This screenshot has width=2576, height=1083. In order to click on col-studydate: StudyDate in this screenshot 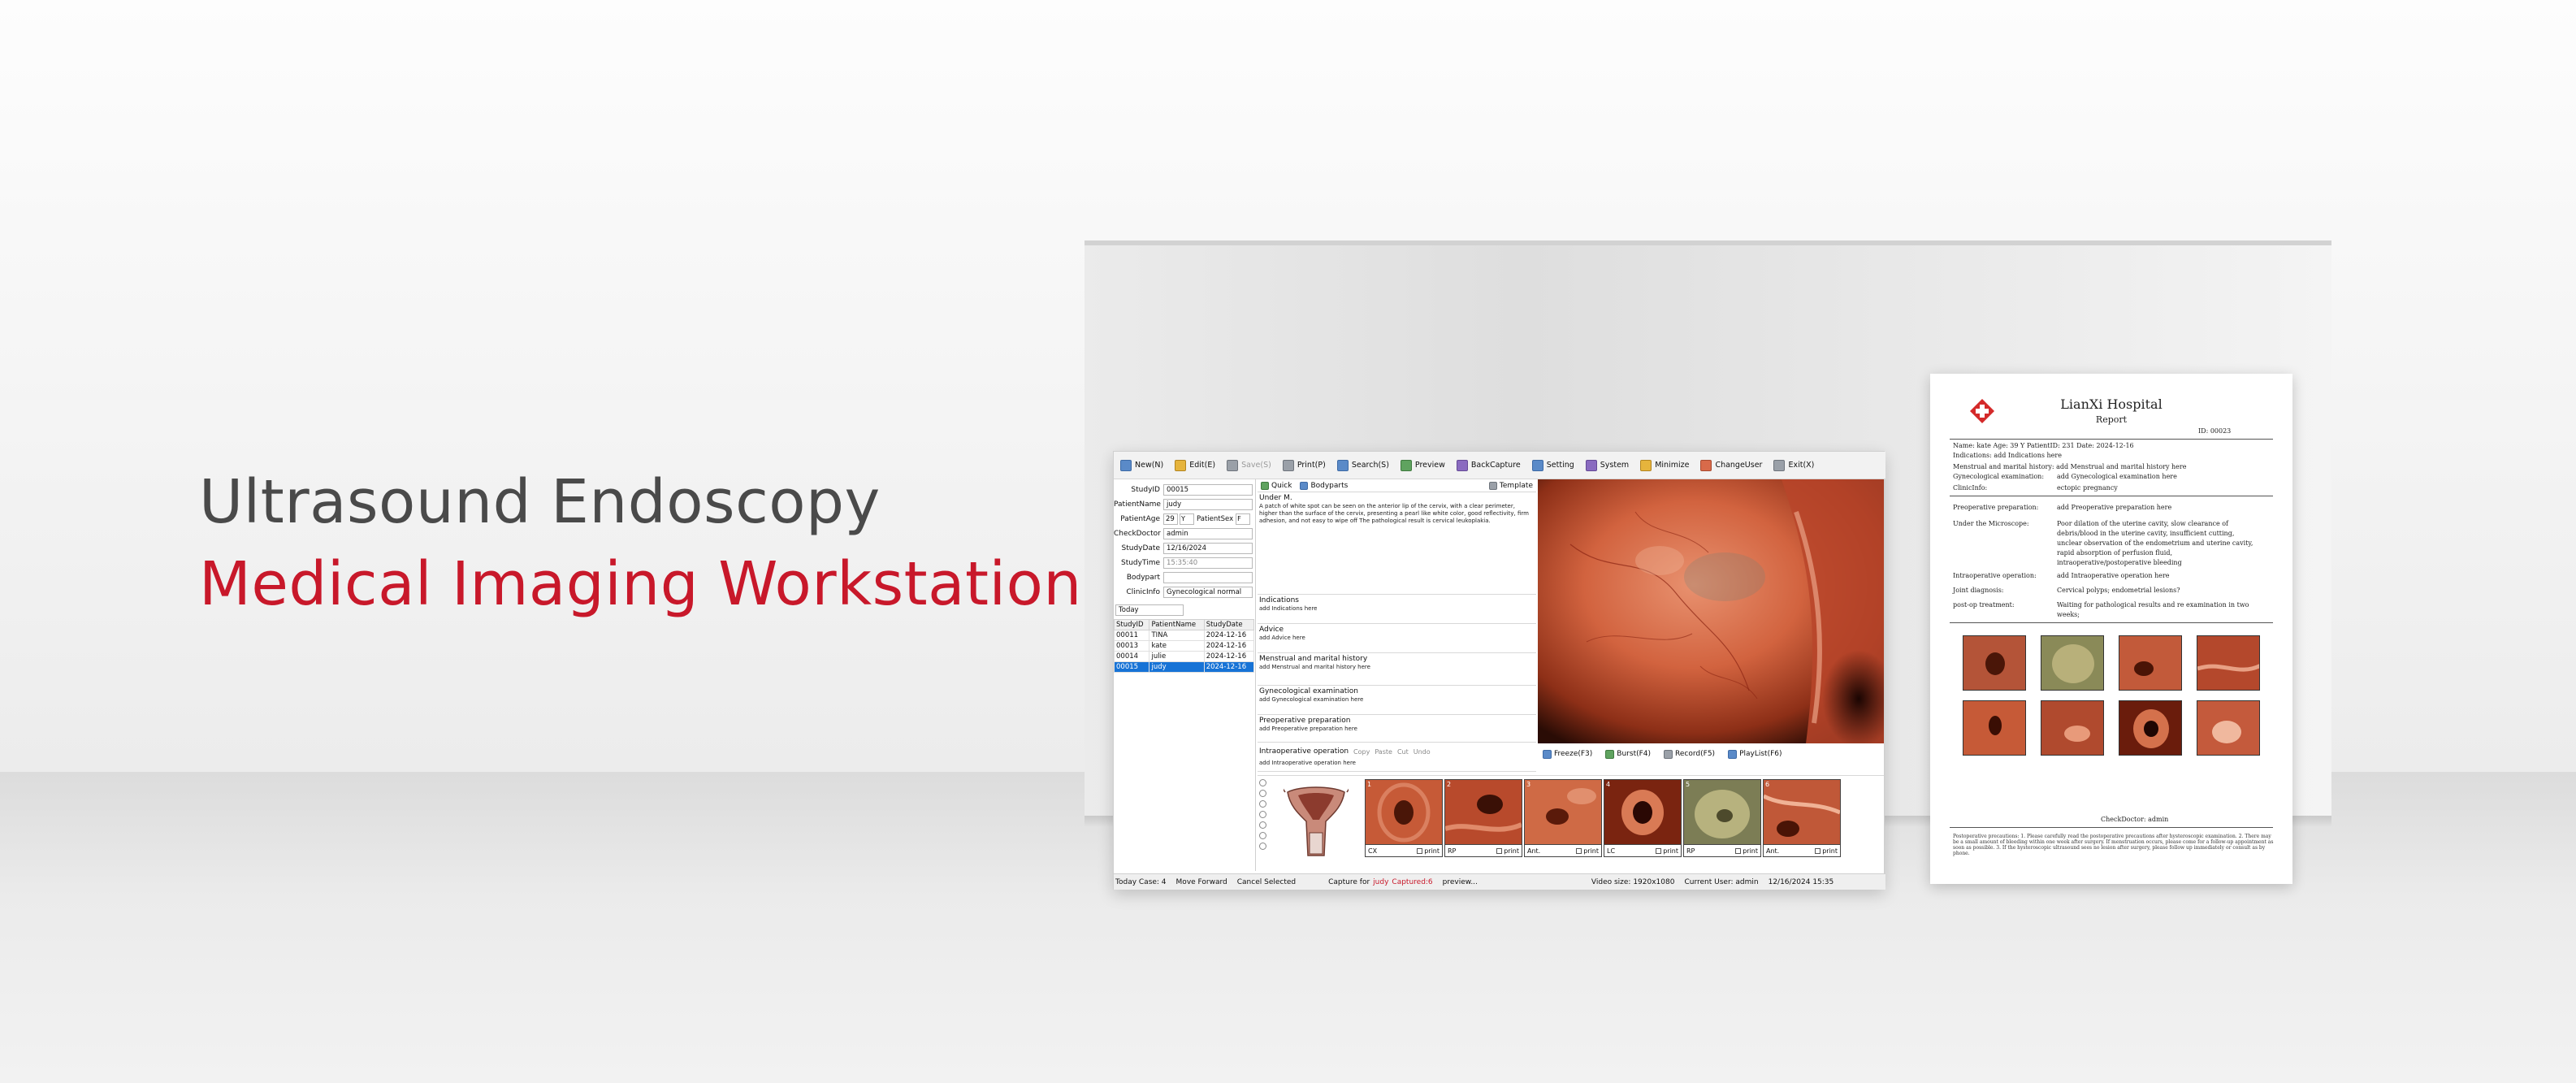, I will do `click(1229, 624)`.